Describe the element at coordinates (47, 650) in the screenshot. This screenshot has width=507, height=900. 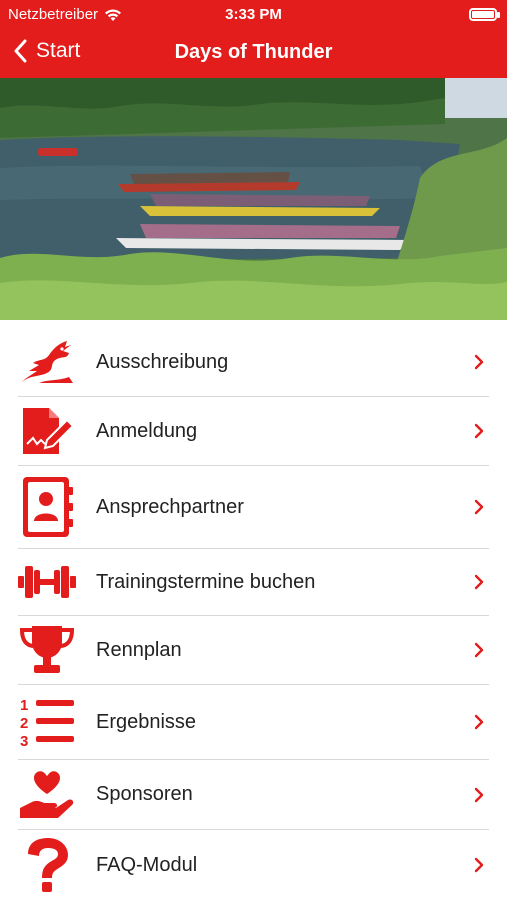
I see `trophy-icon` at that location.